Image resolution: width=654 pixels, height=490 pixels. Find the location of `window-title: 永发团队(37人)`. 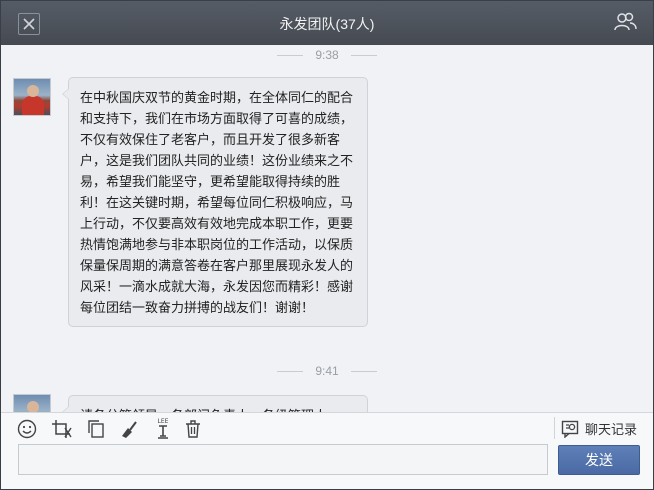

window-title: 永发团队(37人) is located at coordinates (327, 24).